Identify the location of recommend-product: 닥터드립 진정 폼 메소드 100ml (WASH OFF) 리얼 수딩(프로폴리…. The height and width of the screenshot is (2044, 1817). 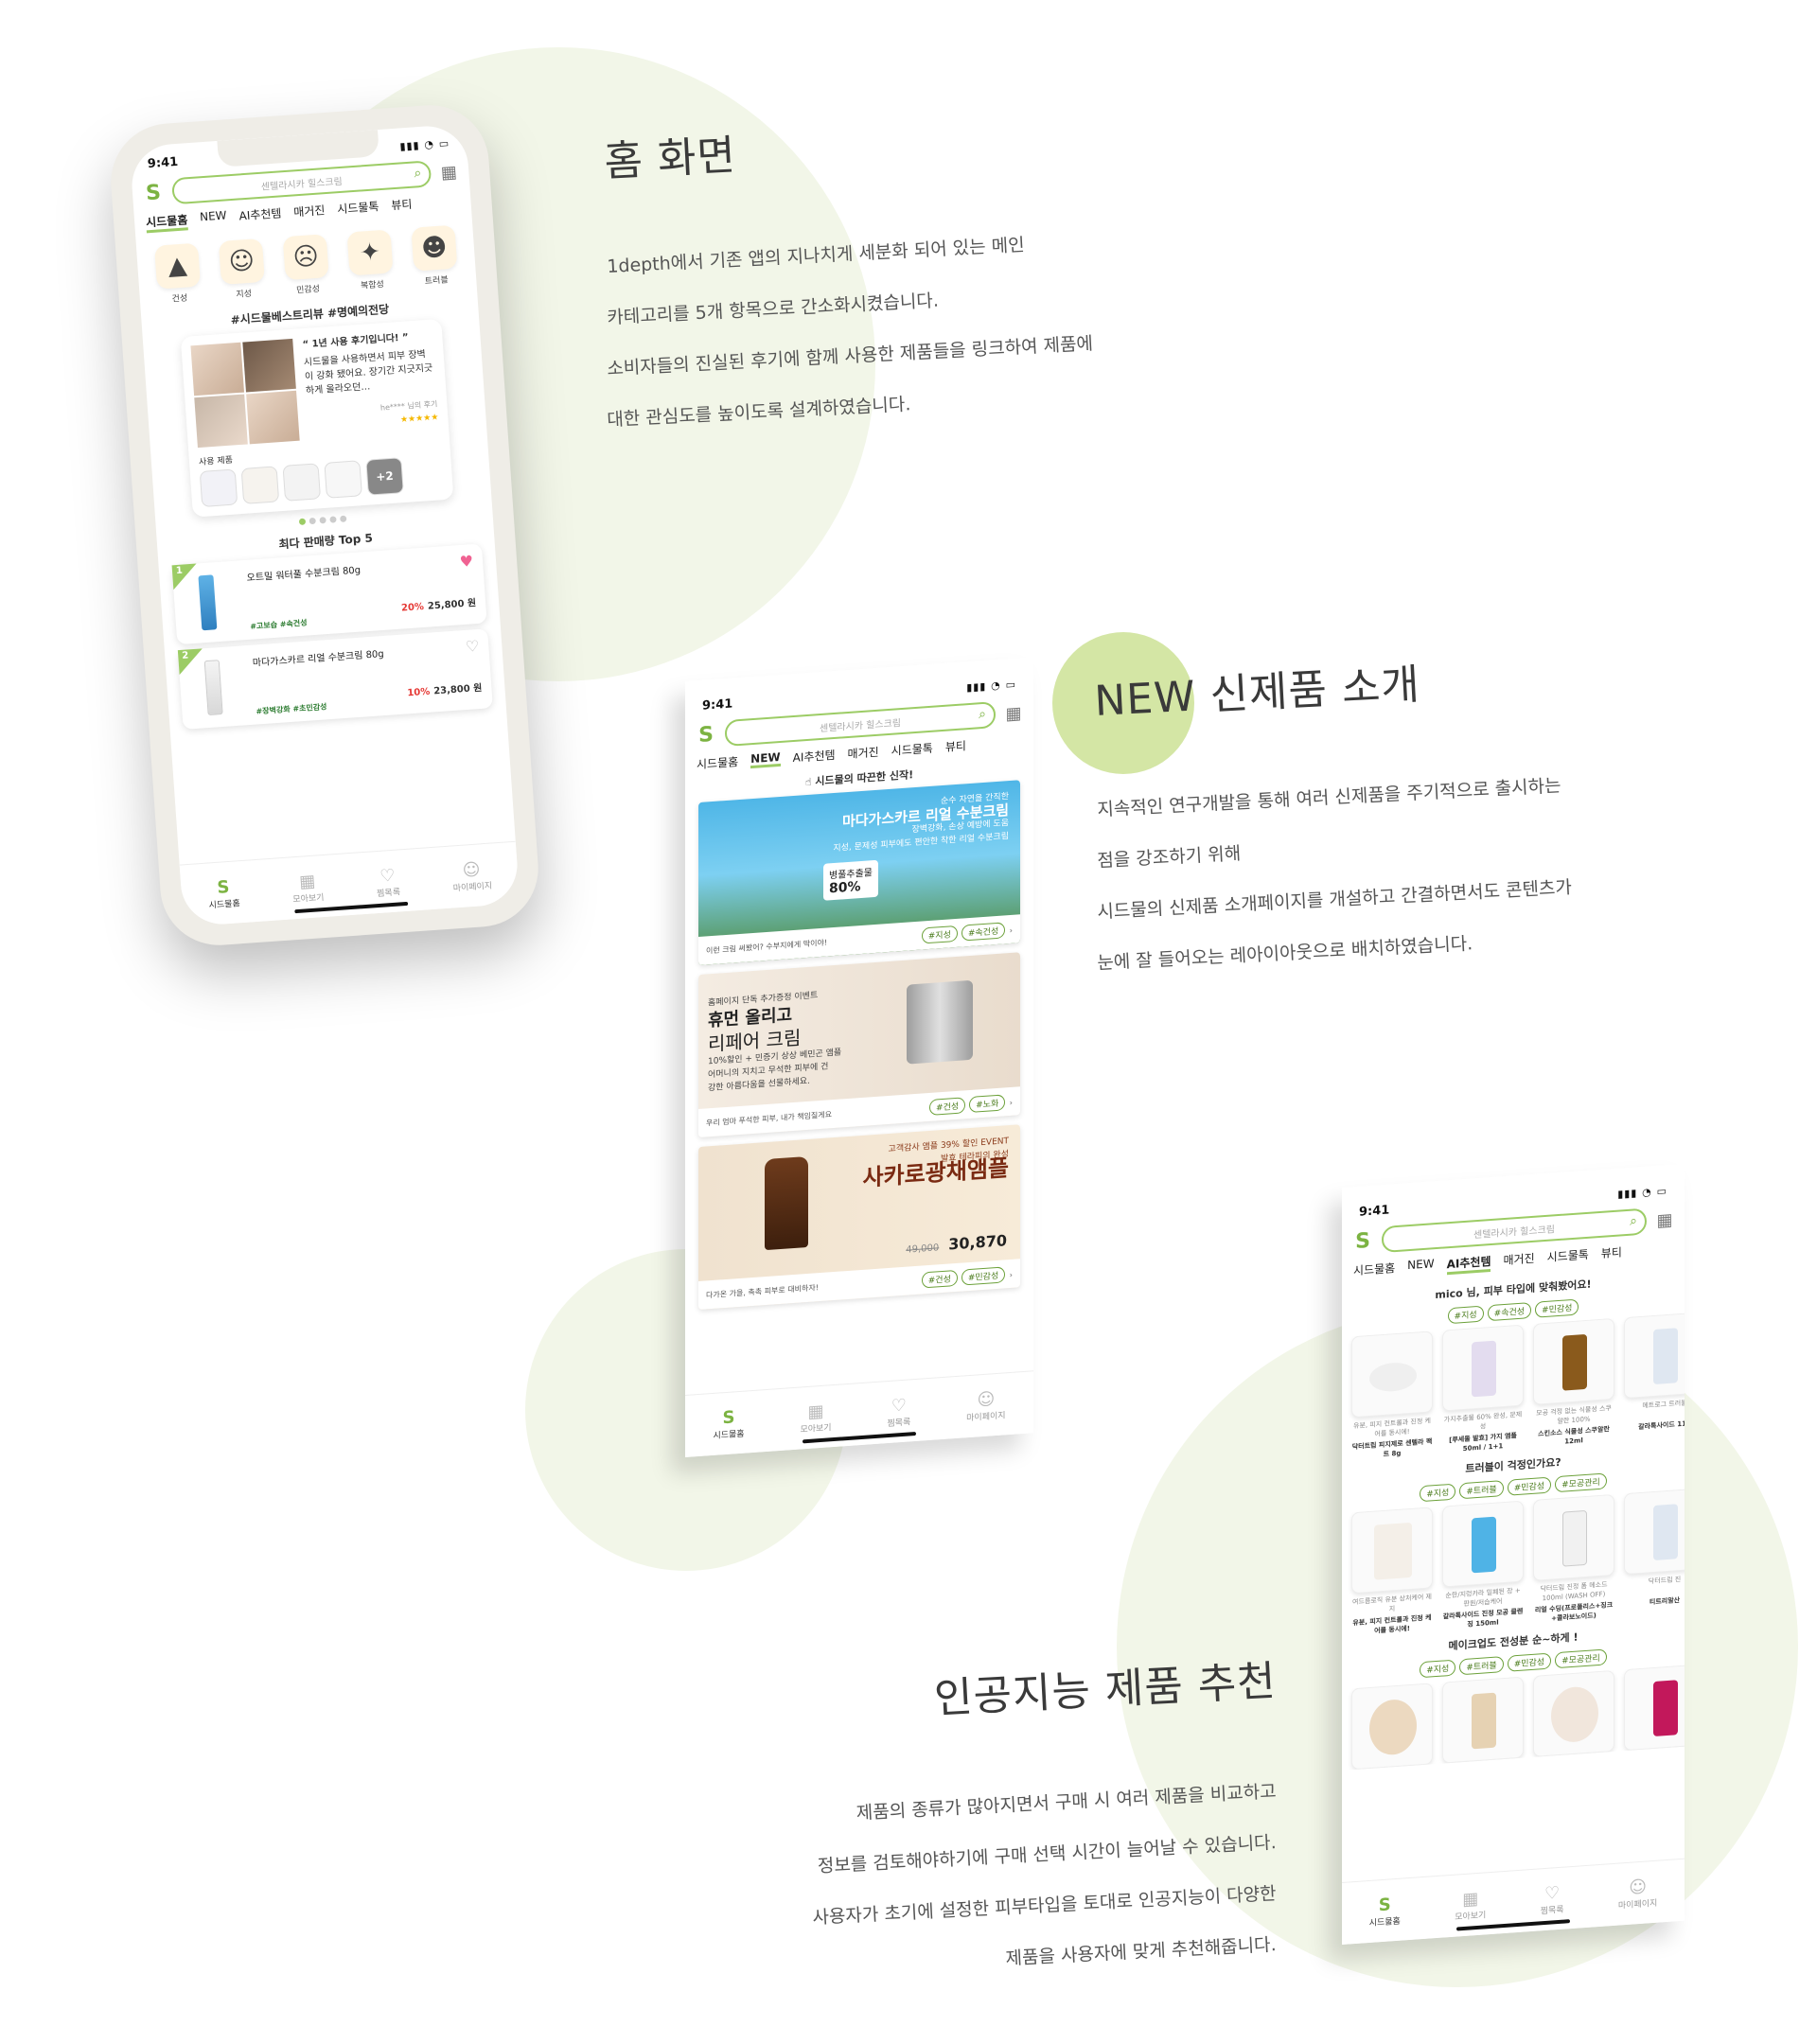
(1573, 1559).